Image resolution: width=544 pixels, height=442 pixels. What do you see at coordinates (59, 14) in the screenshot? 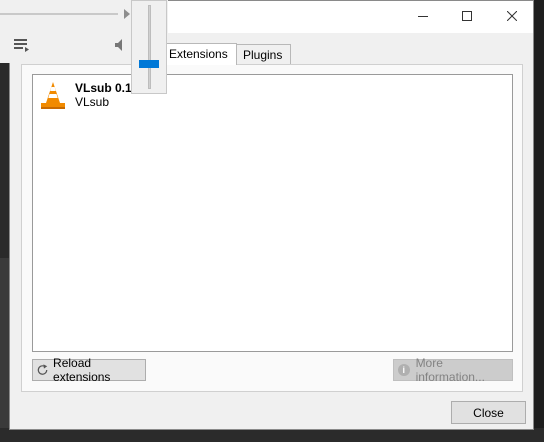
I see `seek-bar` at bounding box center [59, 14].